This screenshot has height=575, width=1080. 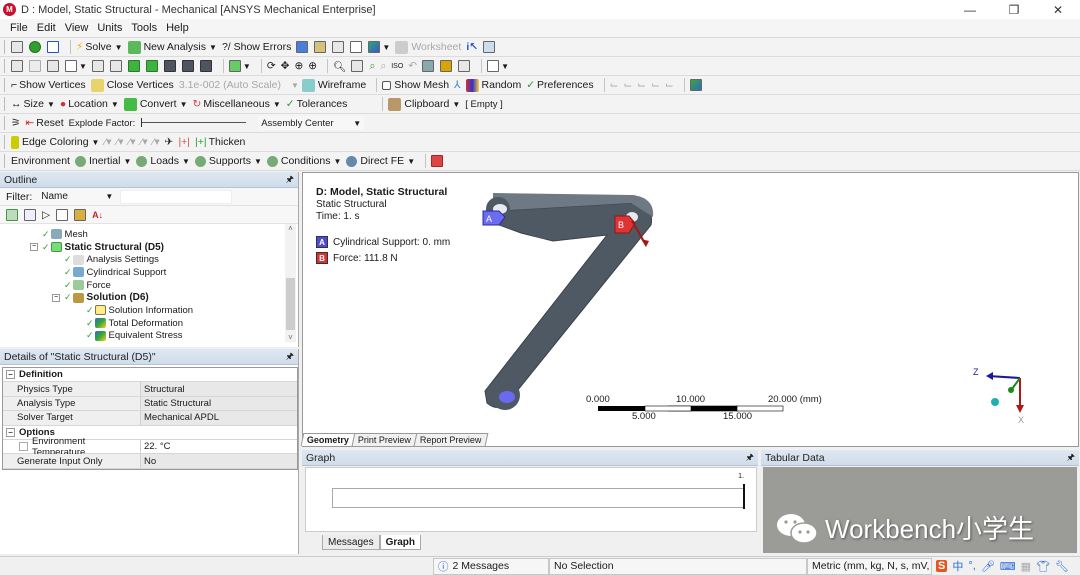 What do you see at coordinates (77, 197) in the screenshot?
I see `filter-type-select: Name ▼` at bounding box center [77, 197].